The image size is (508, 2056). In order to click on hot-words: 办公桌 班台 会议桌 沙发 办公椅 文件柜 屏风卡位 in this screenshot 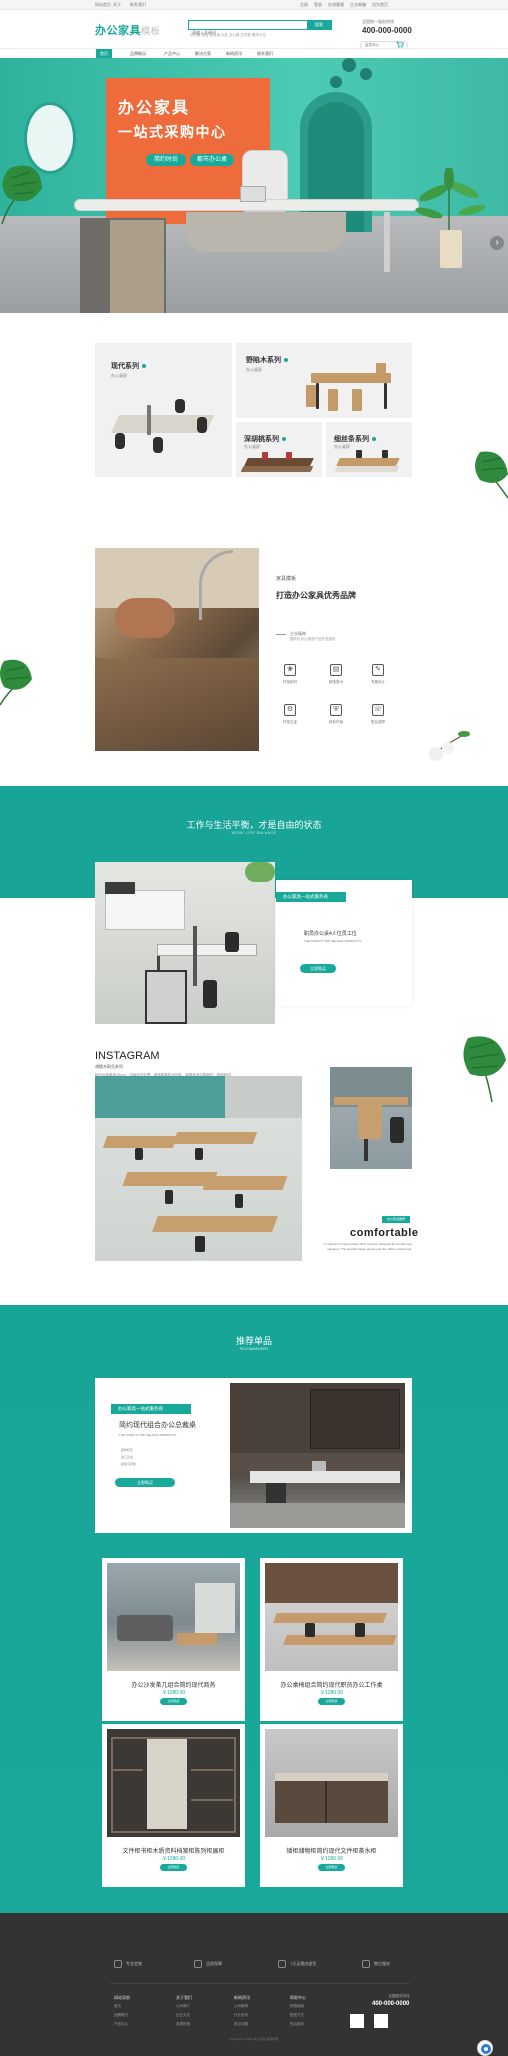, I will do `click(228, 35)`.